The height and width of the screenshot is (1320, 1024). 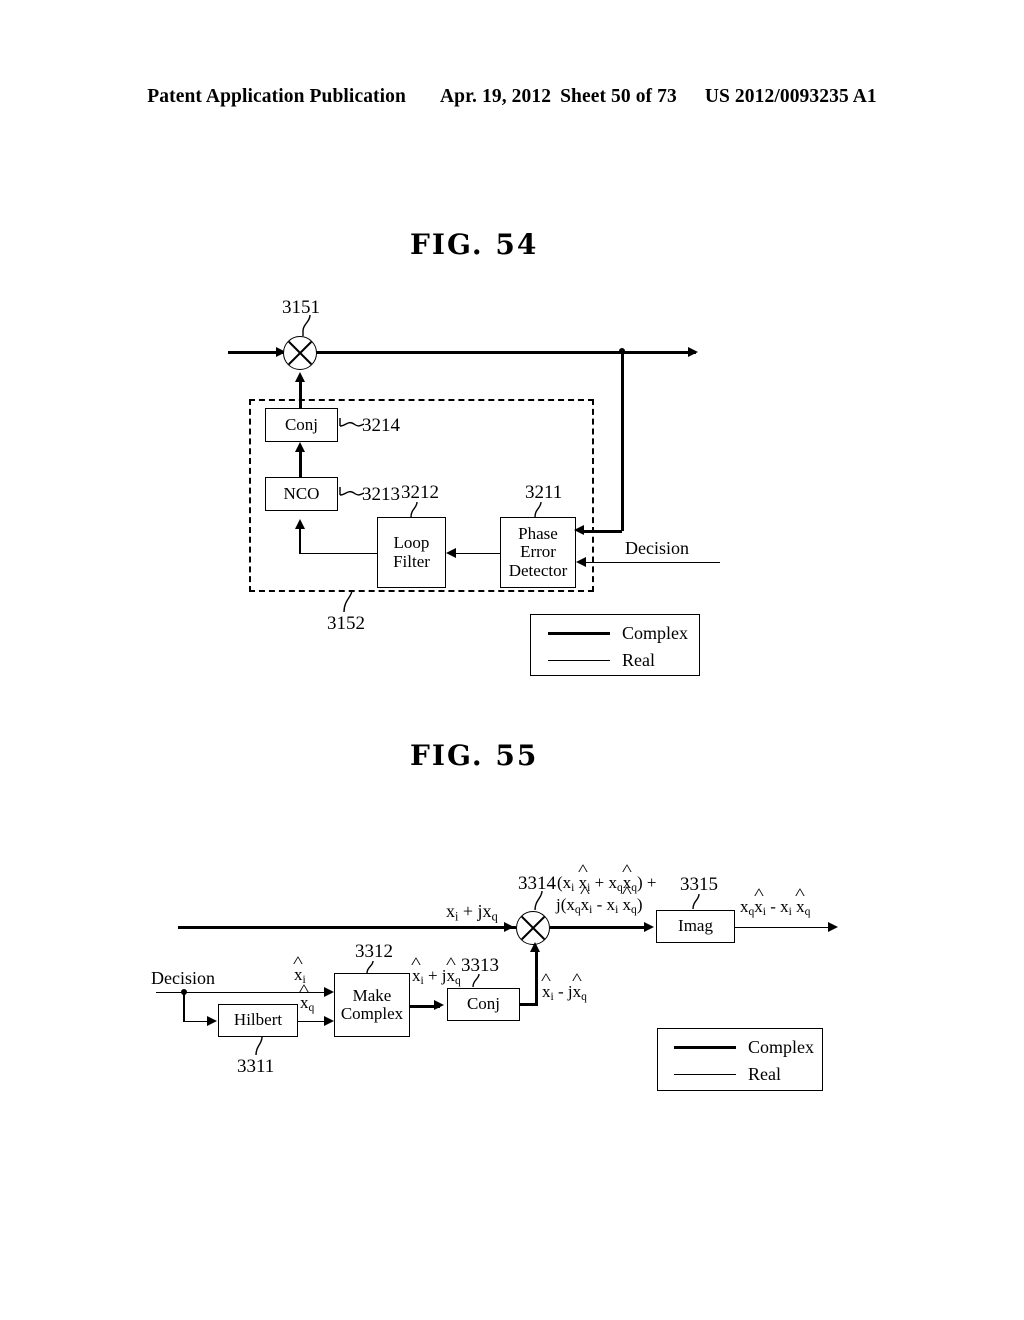 I want to click on fig55-block-make-complex: Make Complex, so click(x=372, y=1005).